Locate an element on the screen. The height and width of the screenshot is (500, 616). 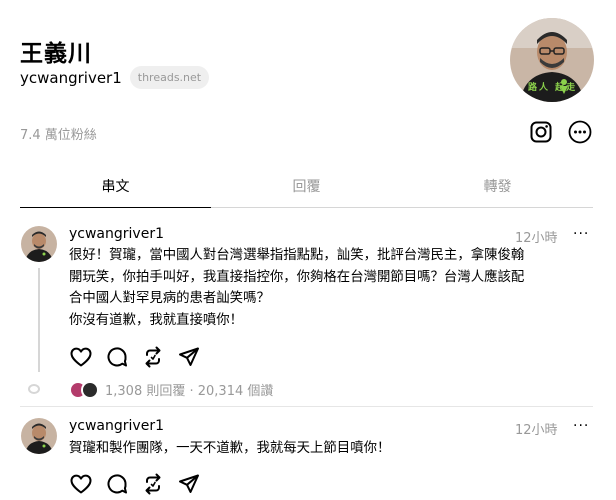
tab-threads: 串文 is located at coordinates (115, 186).